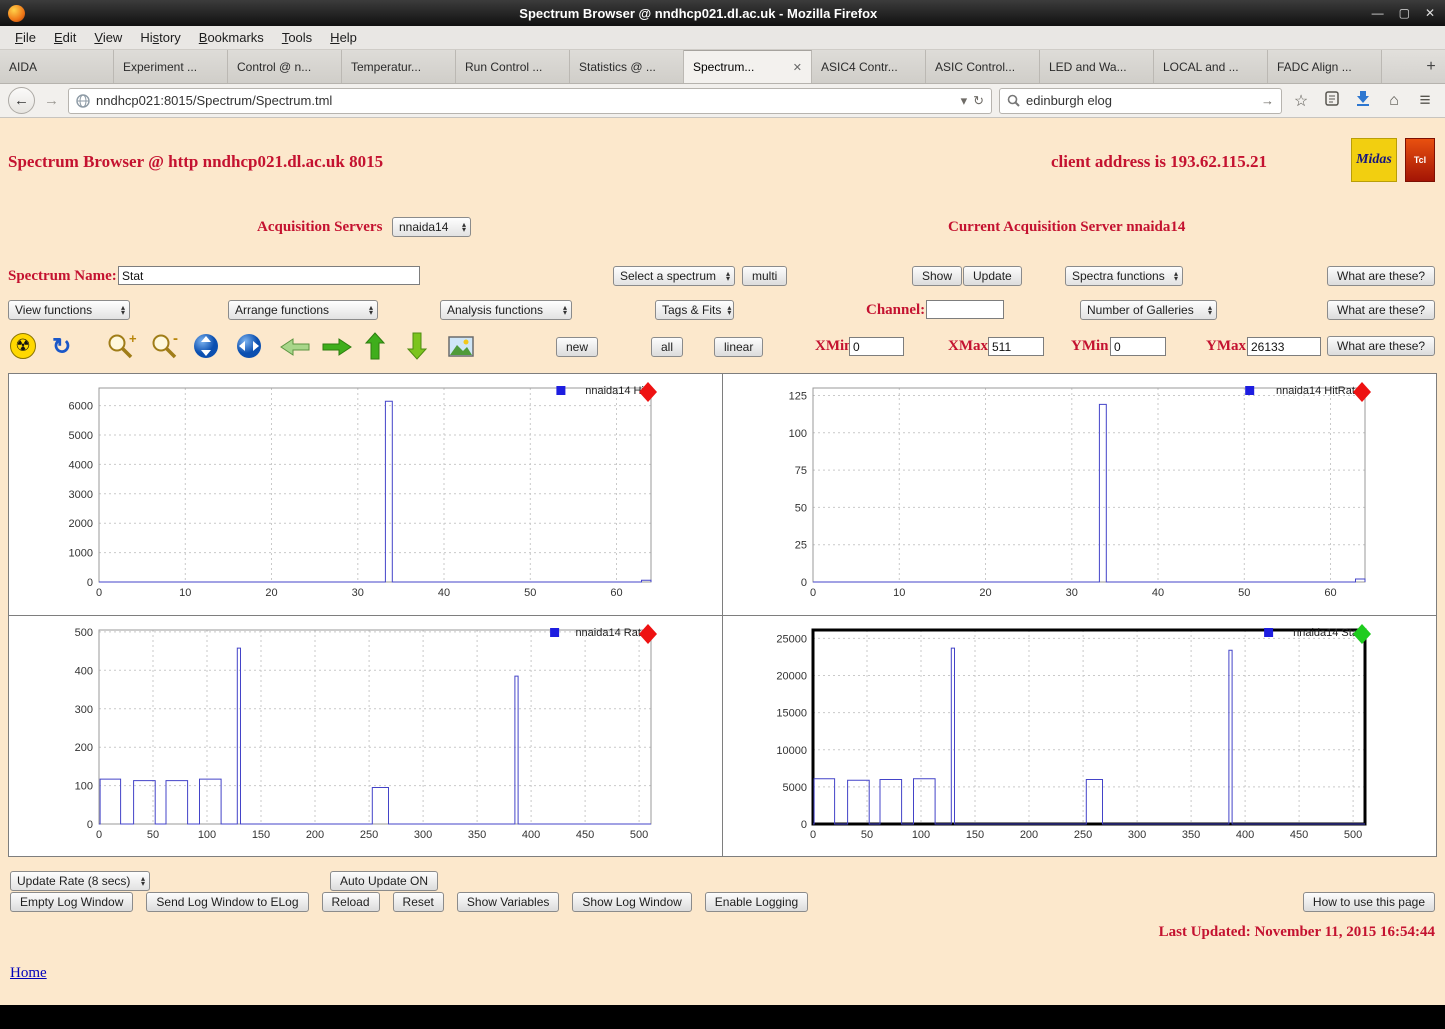 The width and height of the screenshot is (1445, 1029). Describe the element at coordinates (797, 67) in the screenshot. I see `tab-close-icon: ✕` at that location.